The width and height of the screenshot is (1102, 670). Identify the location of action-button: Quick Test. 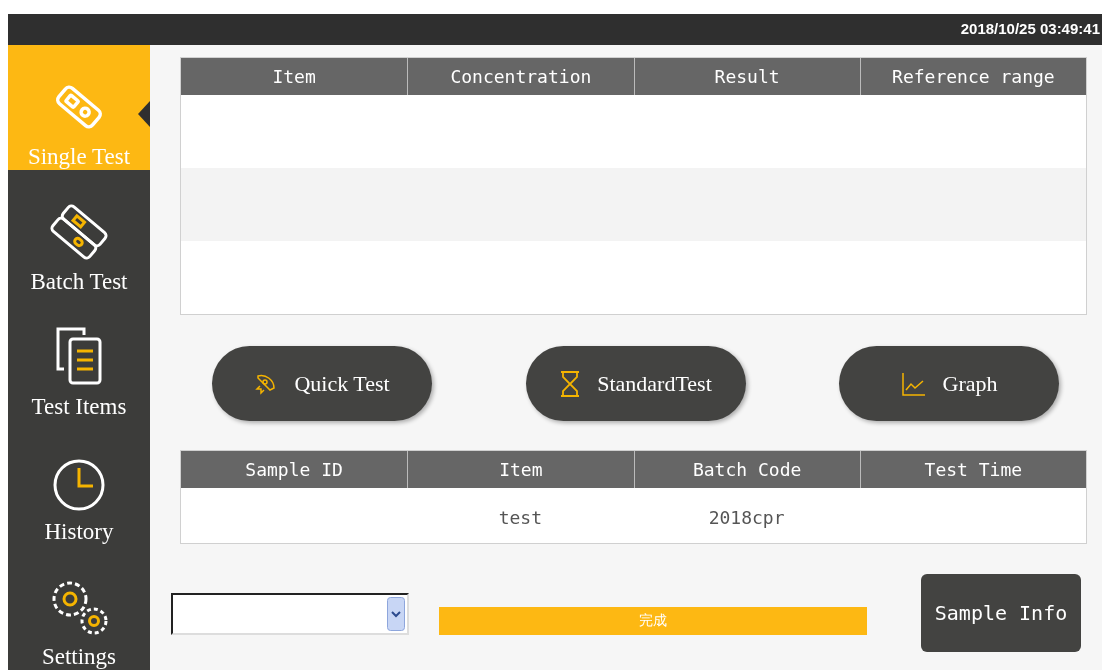
(322, 383).